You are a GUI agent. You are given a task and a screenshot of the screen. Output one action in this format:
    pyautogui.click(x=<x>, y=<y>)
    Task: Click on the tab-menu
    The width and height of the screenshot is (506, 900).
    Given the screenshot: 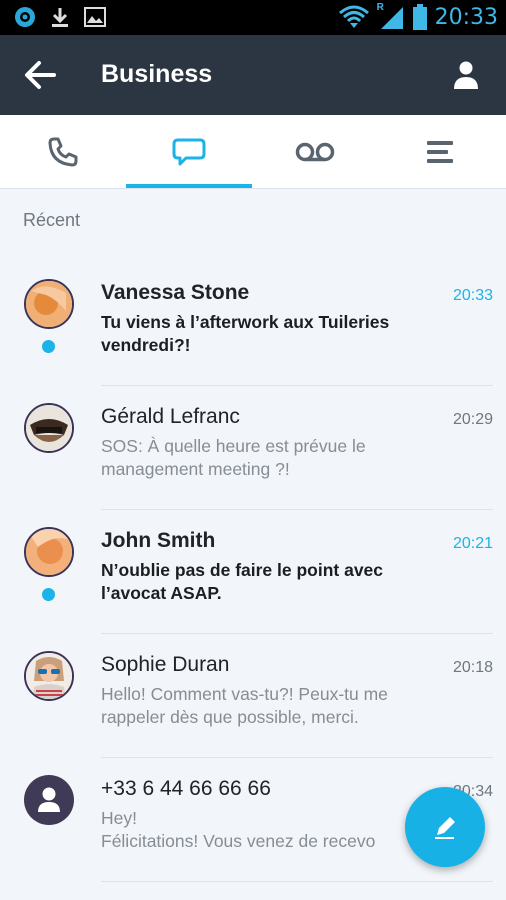 What is the action you would take?
    pyautogui.click(x=441, y=151)
    